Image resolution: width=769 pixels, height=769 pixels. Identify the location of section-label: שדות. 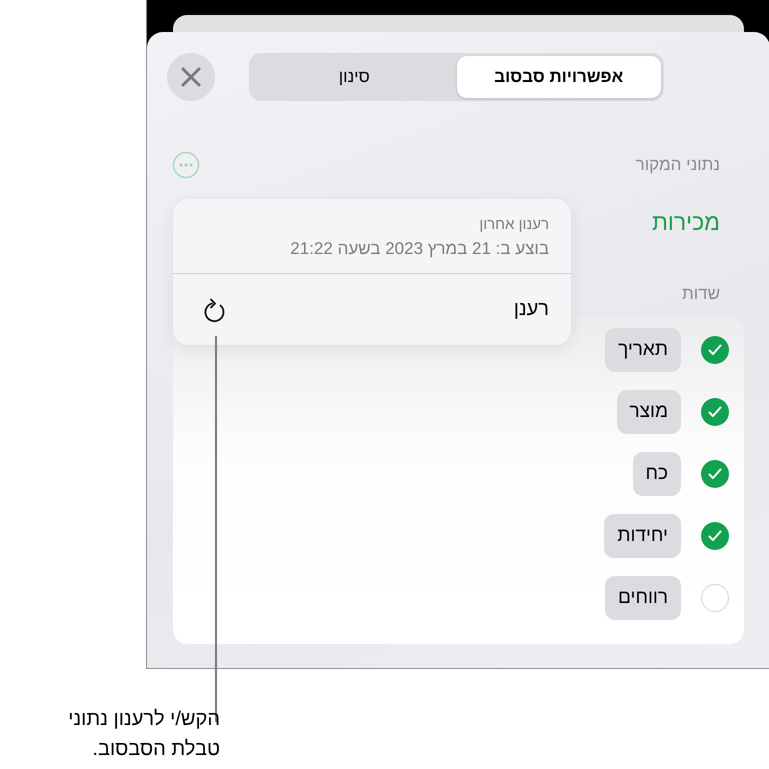
(701, 294).